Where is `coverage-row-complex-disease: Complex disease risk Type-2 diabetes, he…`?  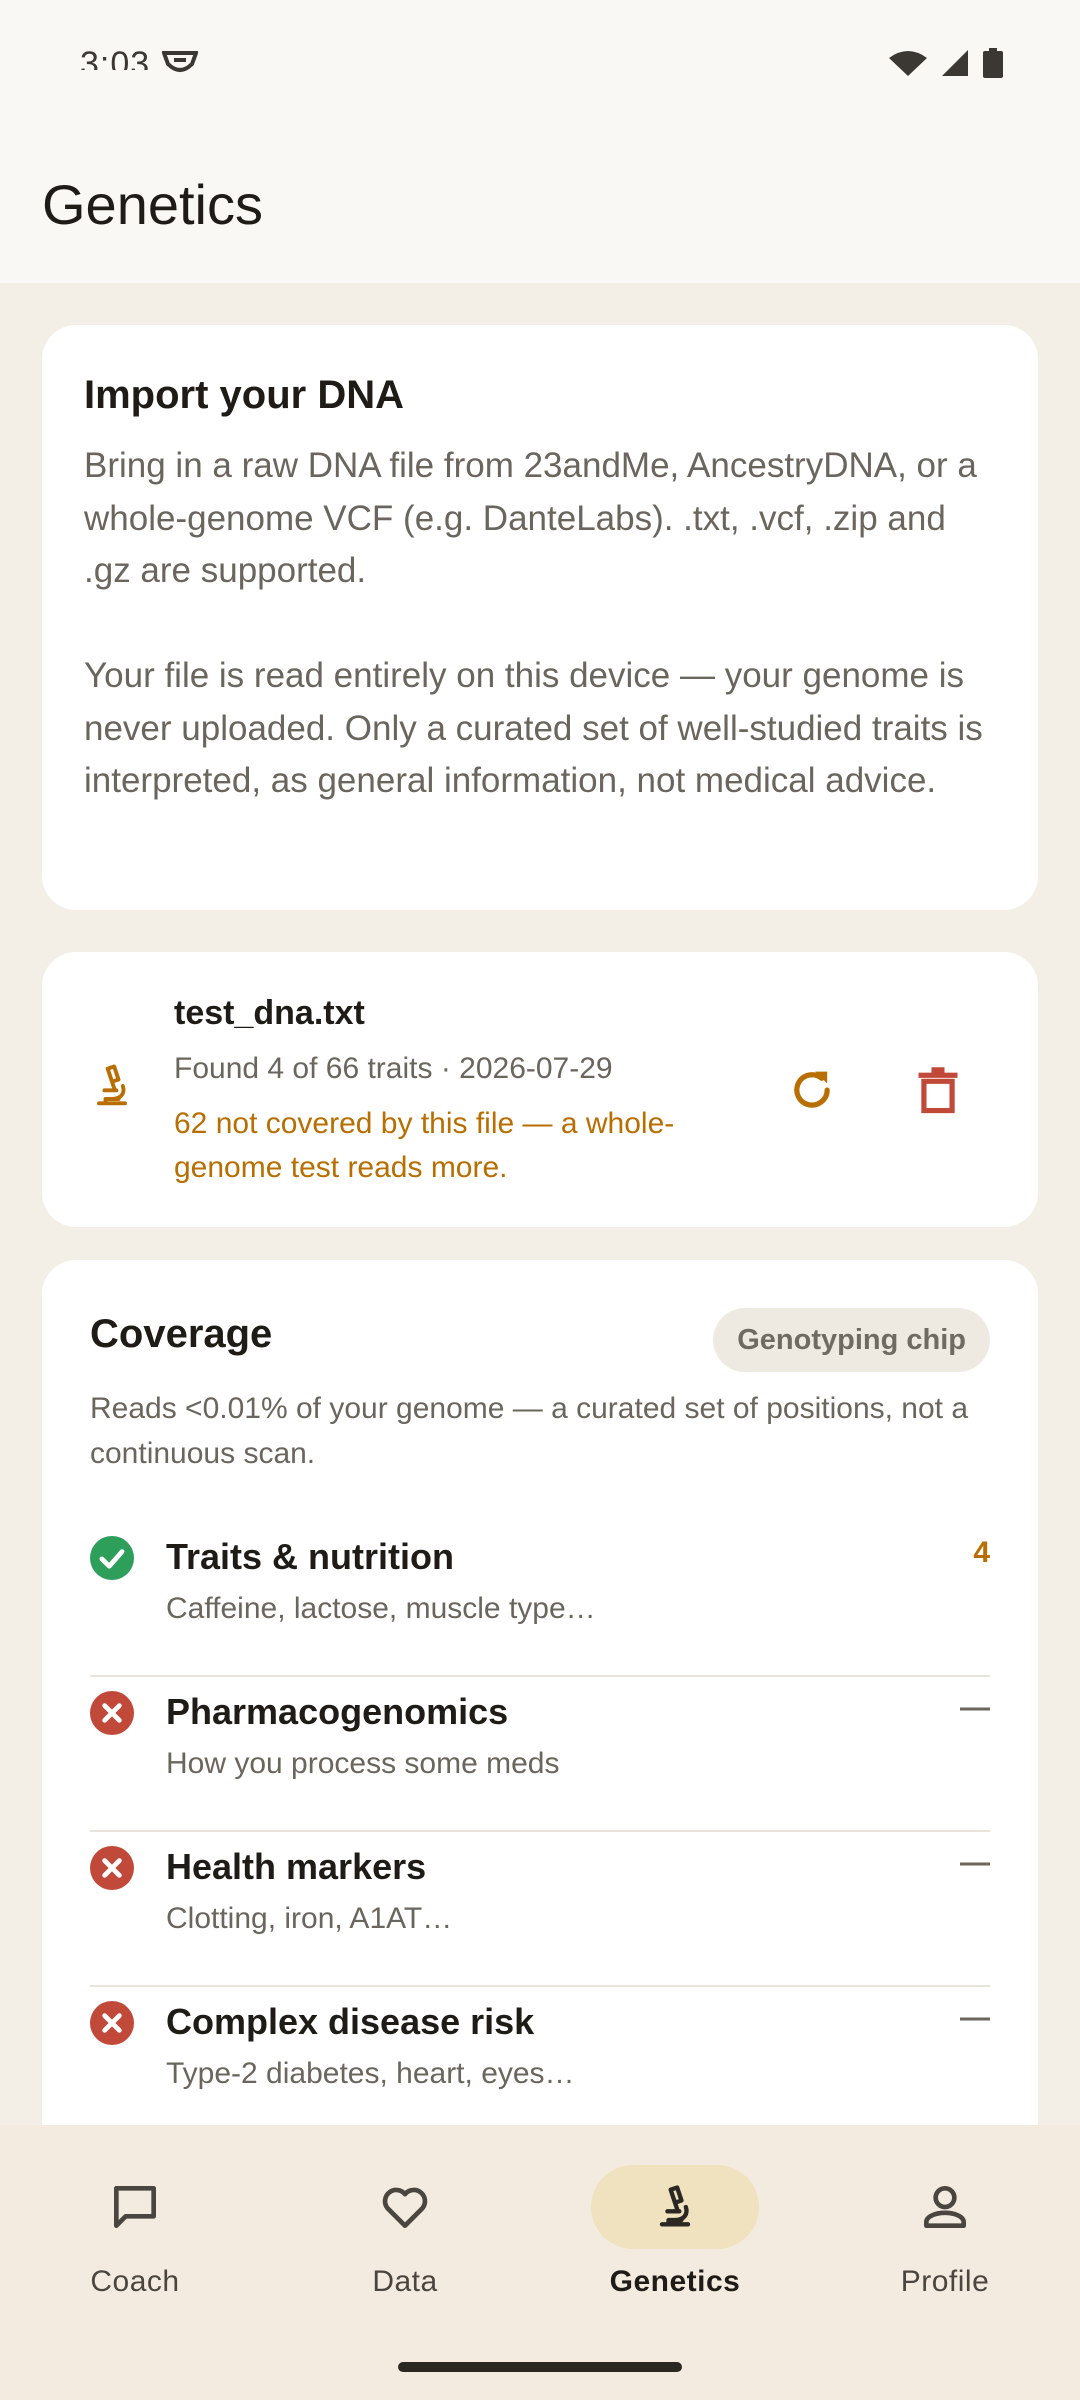
coverage-row-complex-disease: Complex disease risk Type-2 diabetes, he… is located at coordinates (540, 2064).